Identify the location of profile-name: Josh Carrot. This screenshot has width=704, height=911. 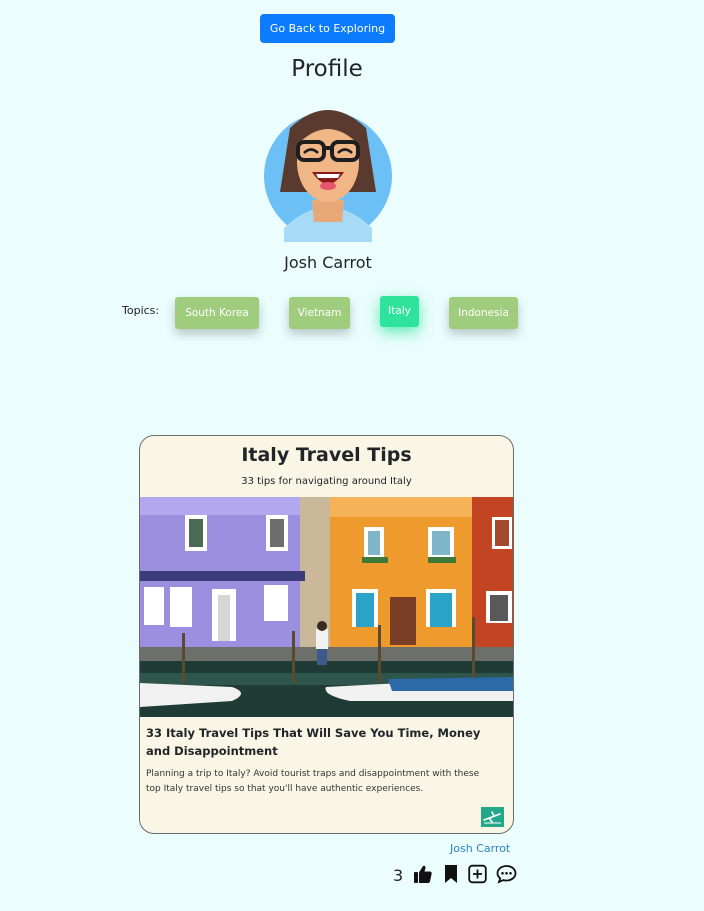
(328, 262).